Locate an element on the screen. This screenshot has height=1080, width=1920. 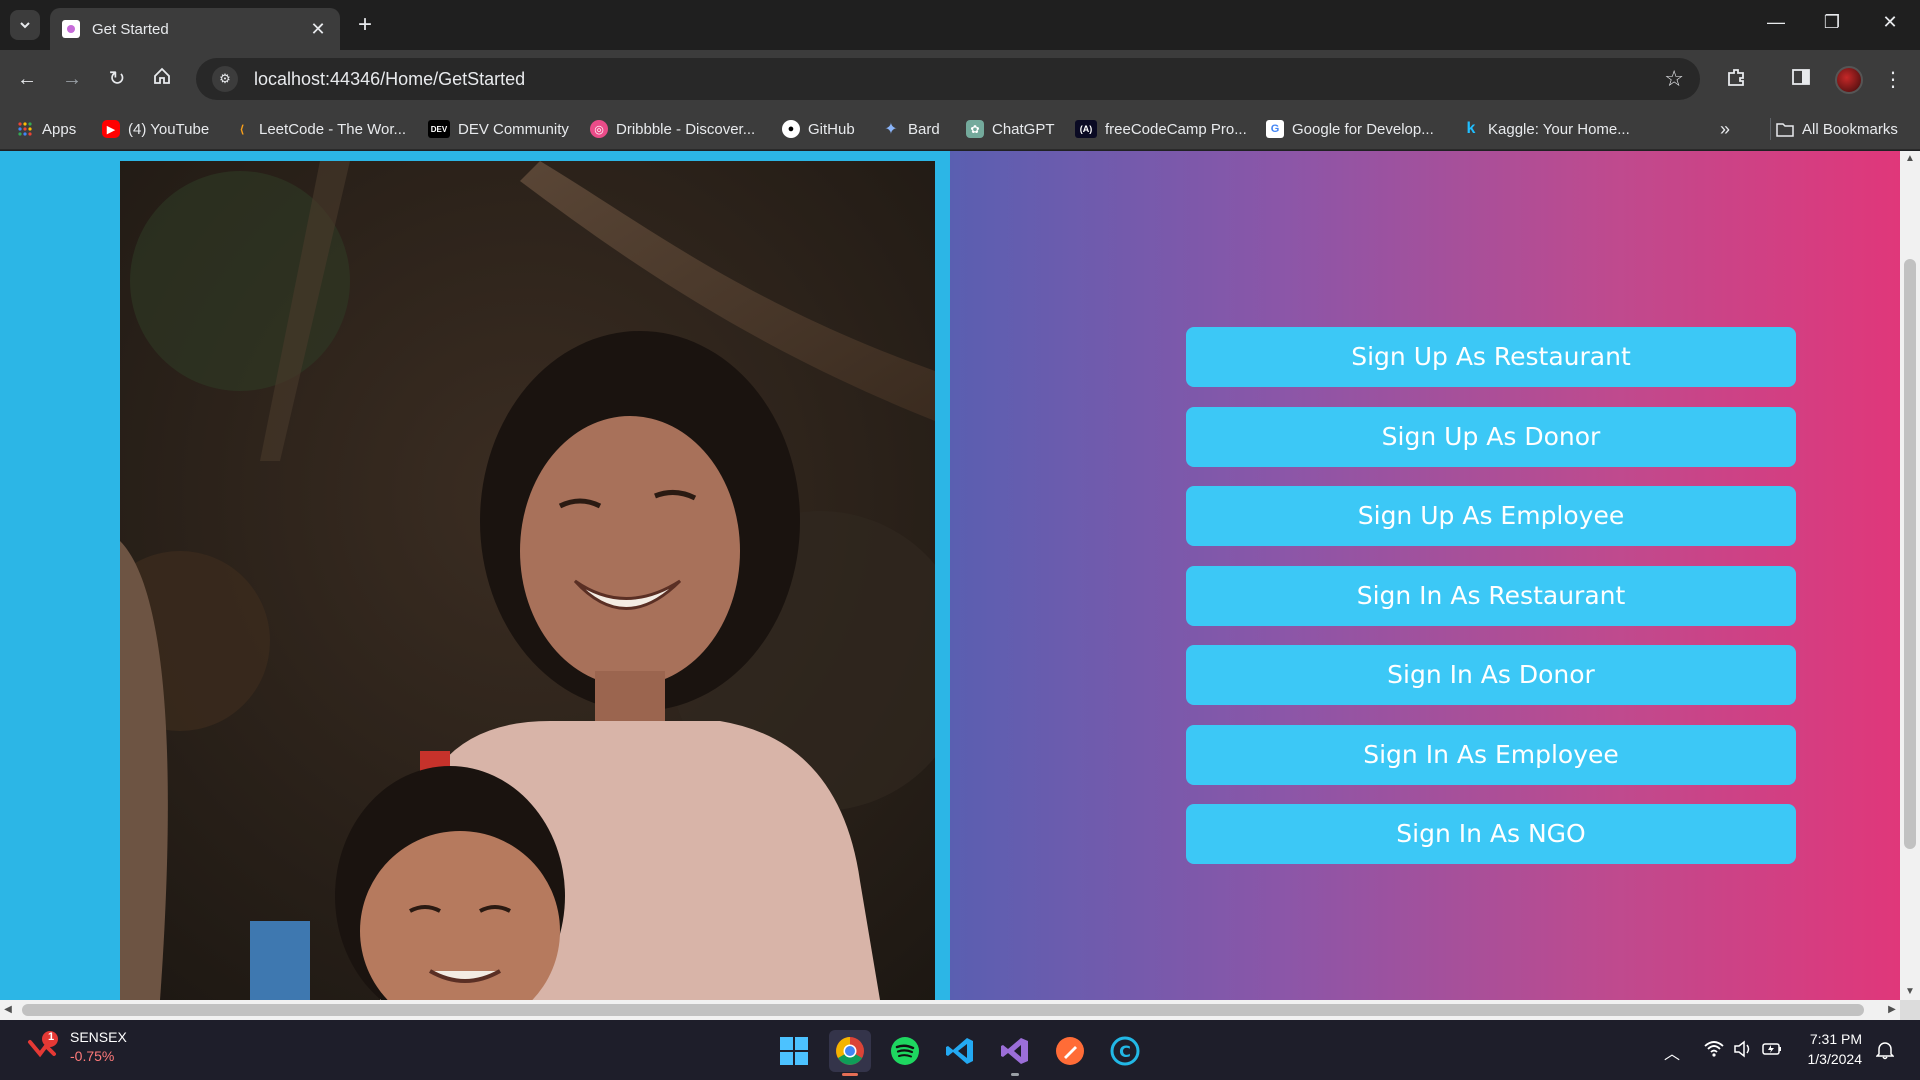
home-button is located at coordinates (162, 79).